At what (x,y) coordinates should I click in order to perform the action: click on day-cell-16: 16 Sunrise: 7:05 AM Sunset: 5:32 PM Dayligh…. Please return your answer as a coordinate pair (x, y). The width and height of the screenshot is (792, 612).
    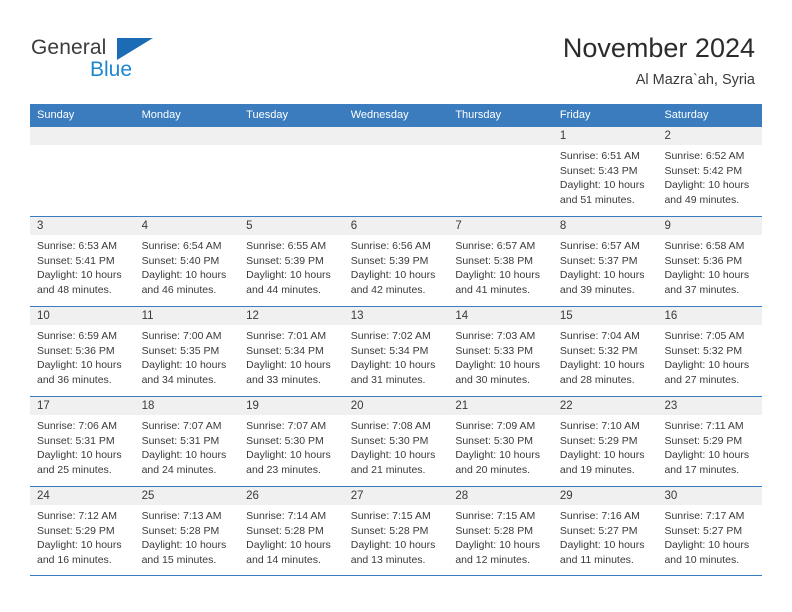
    Looking at the image, I should click on (710, 351).